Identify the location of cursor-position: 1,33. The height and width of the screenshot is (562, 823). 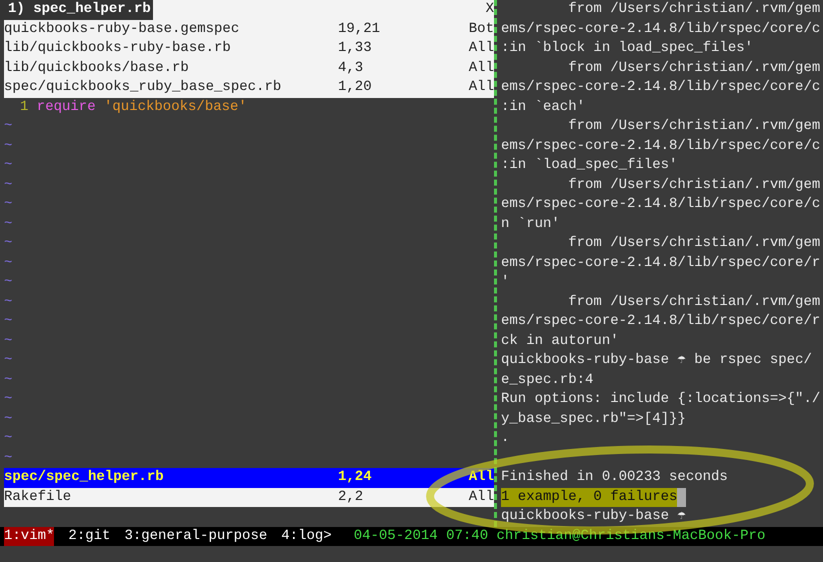
(355, 48).